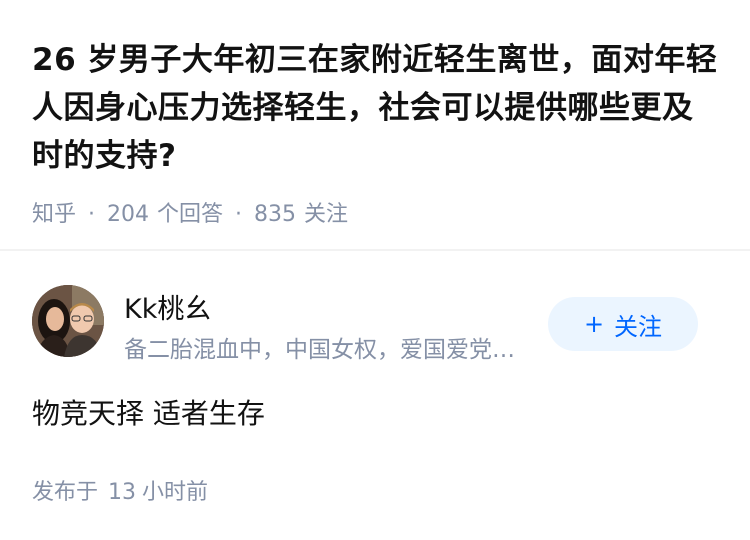  I want to click on answer-count-label: 个回答, so click(190, 214).